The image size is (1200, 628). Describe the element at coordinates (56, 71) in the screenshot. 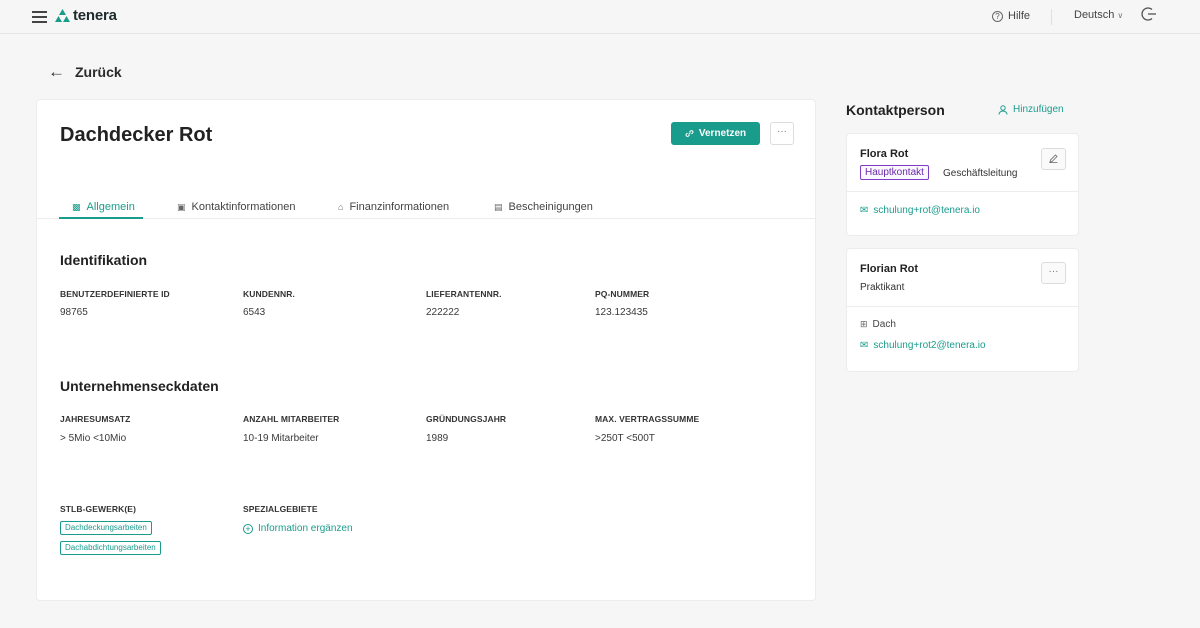

I see `arrow-left-icon: ←` at that location.